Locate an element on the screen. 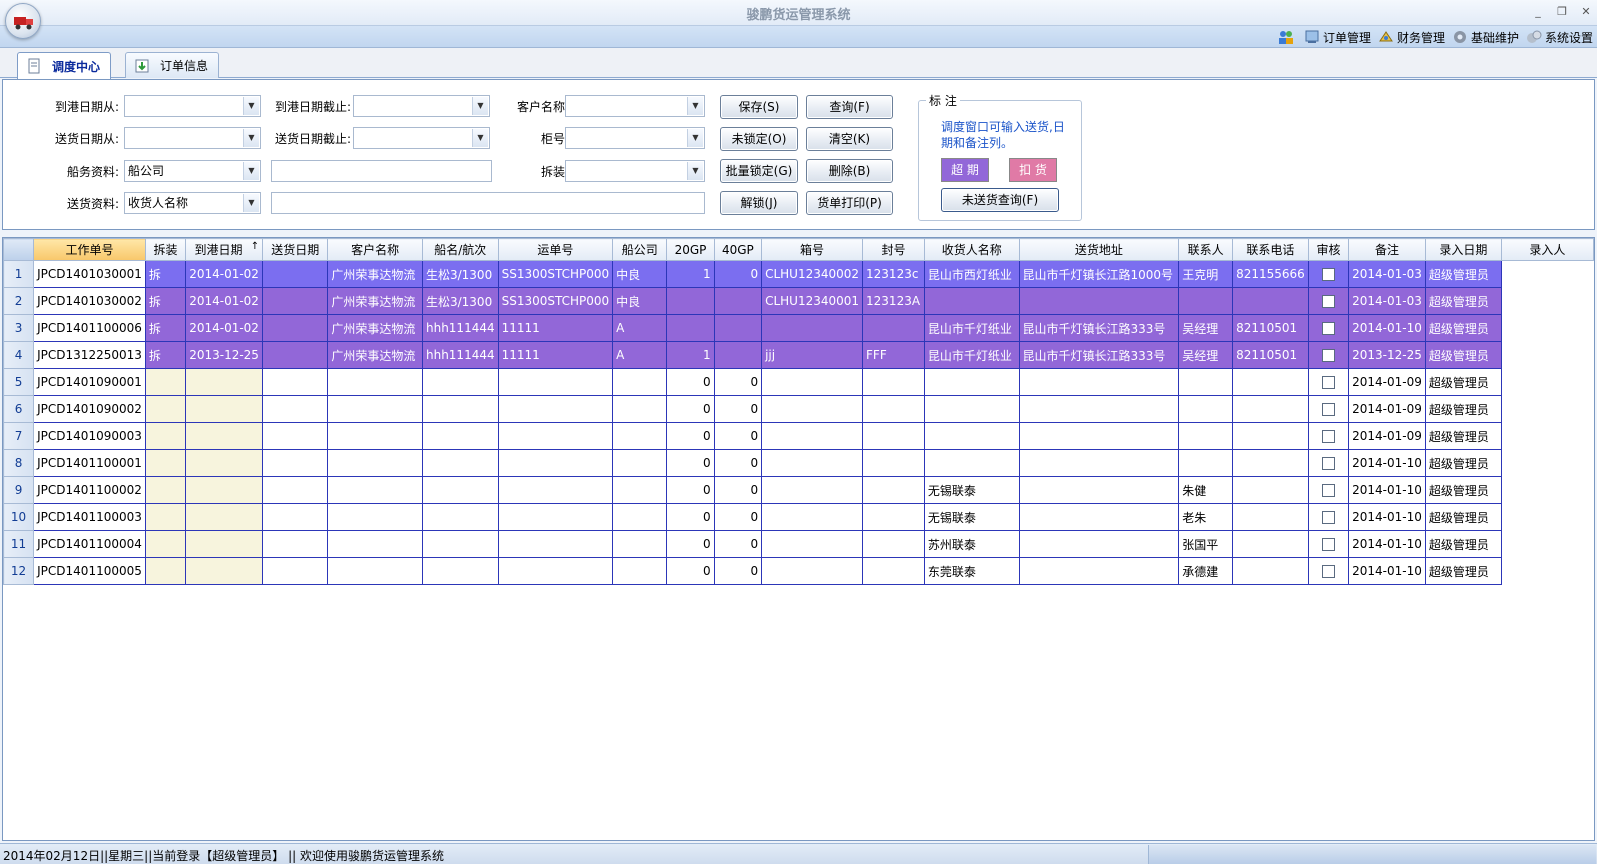 This screenshot has height=864, width=1597. grid-cell: 2014-01-10 is located at coordinates (1387, 490).